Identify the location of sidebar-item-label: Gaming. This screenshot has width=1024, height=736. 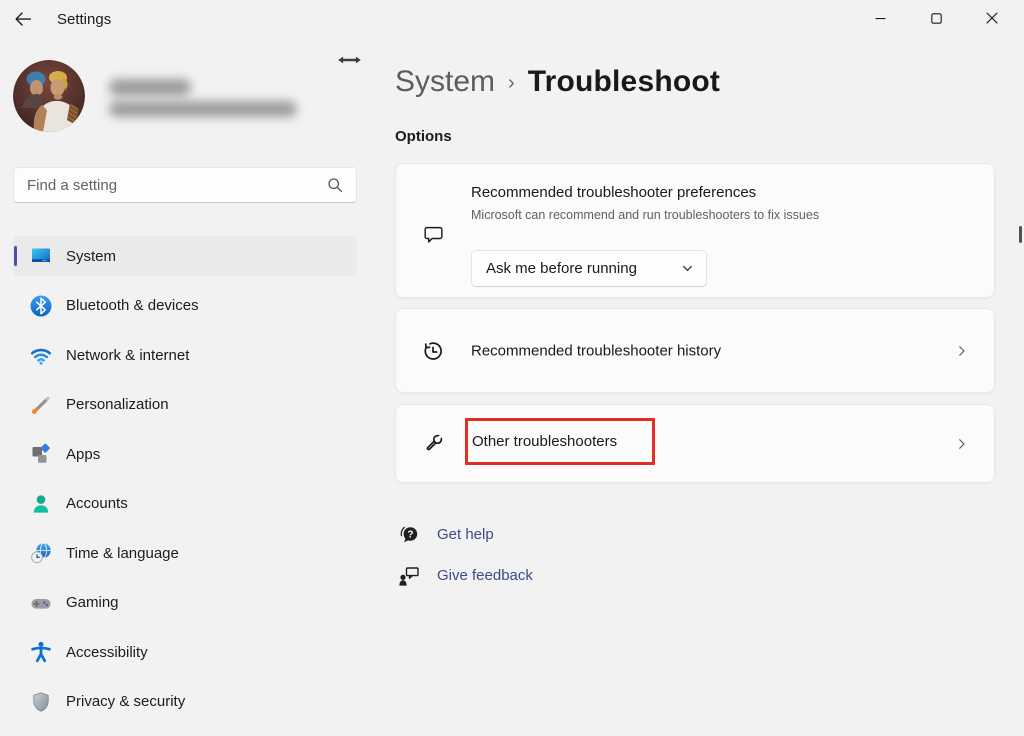
(92, 602).